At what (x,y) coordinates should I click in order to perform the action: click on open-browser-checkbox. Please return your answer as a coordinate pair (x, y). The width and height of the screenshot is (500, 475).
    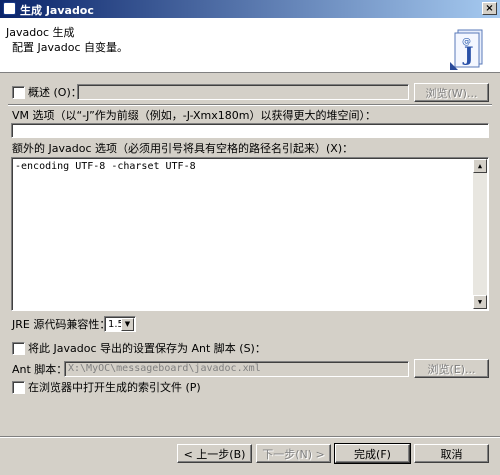
    Looking at the image, I should click on (18, 387).